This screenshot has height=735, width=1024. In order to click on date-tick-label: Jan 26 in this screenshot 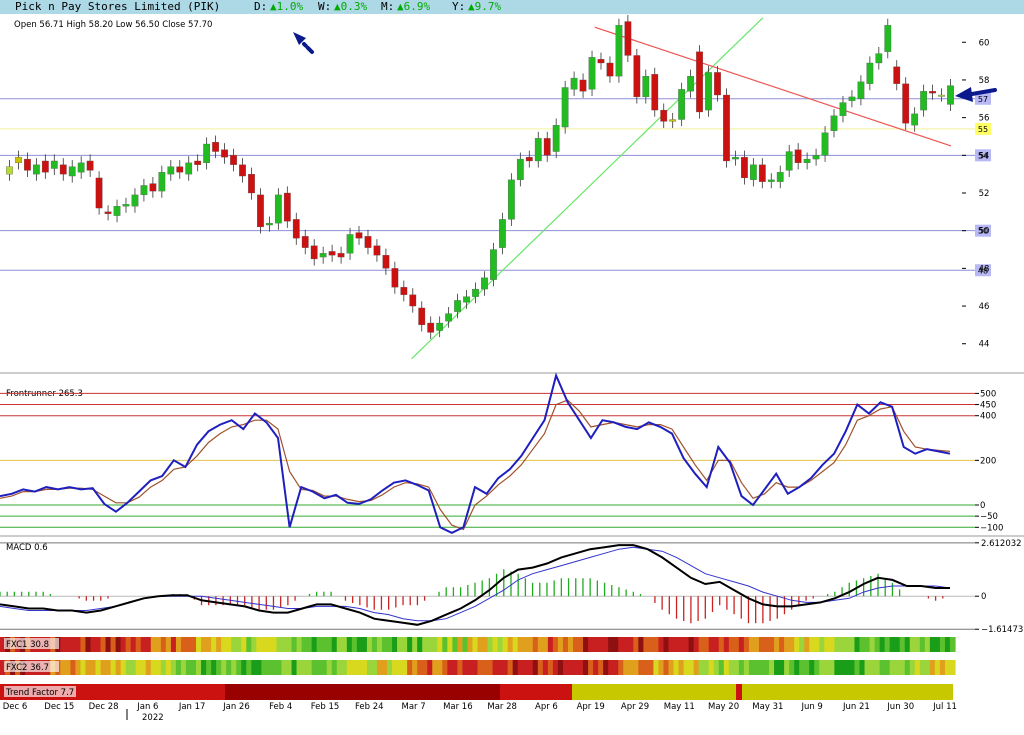, I will do `click(236, 707)`.